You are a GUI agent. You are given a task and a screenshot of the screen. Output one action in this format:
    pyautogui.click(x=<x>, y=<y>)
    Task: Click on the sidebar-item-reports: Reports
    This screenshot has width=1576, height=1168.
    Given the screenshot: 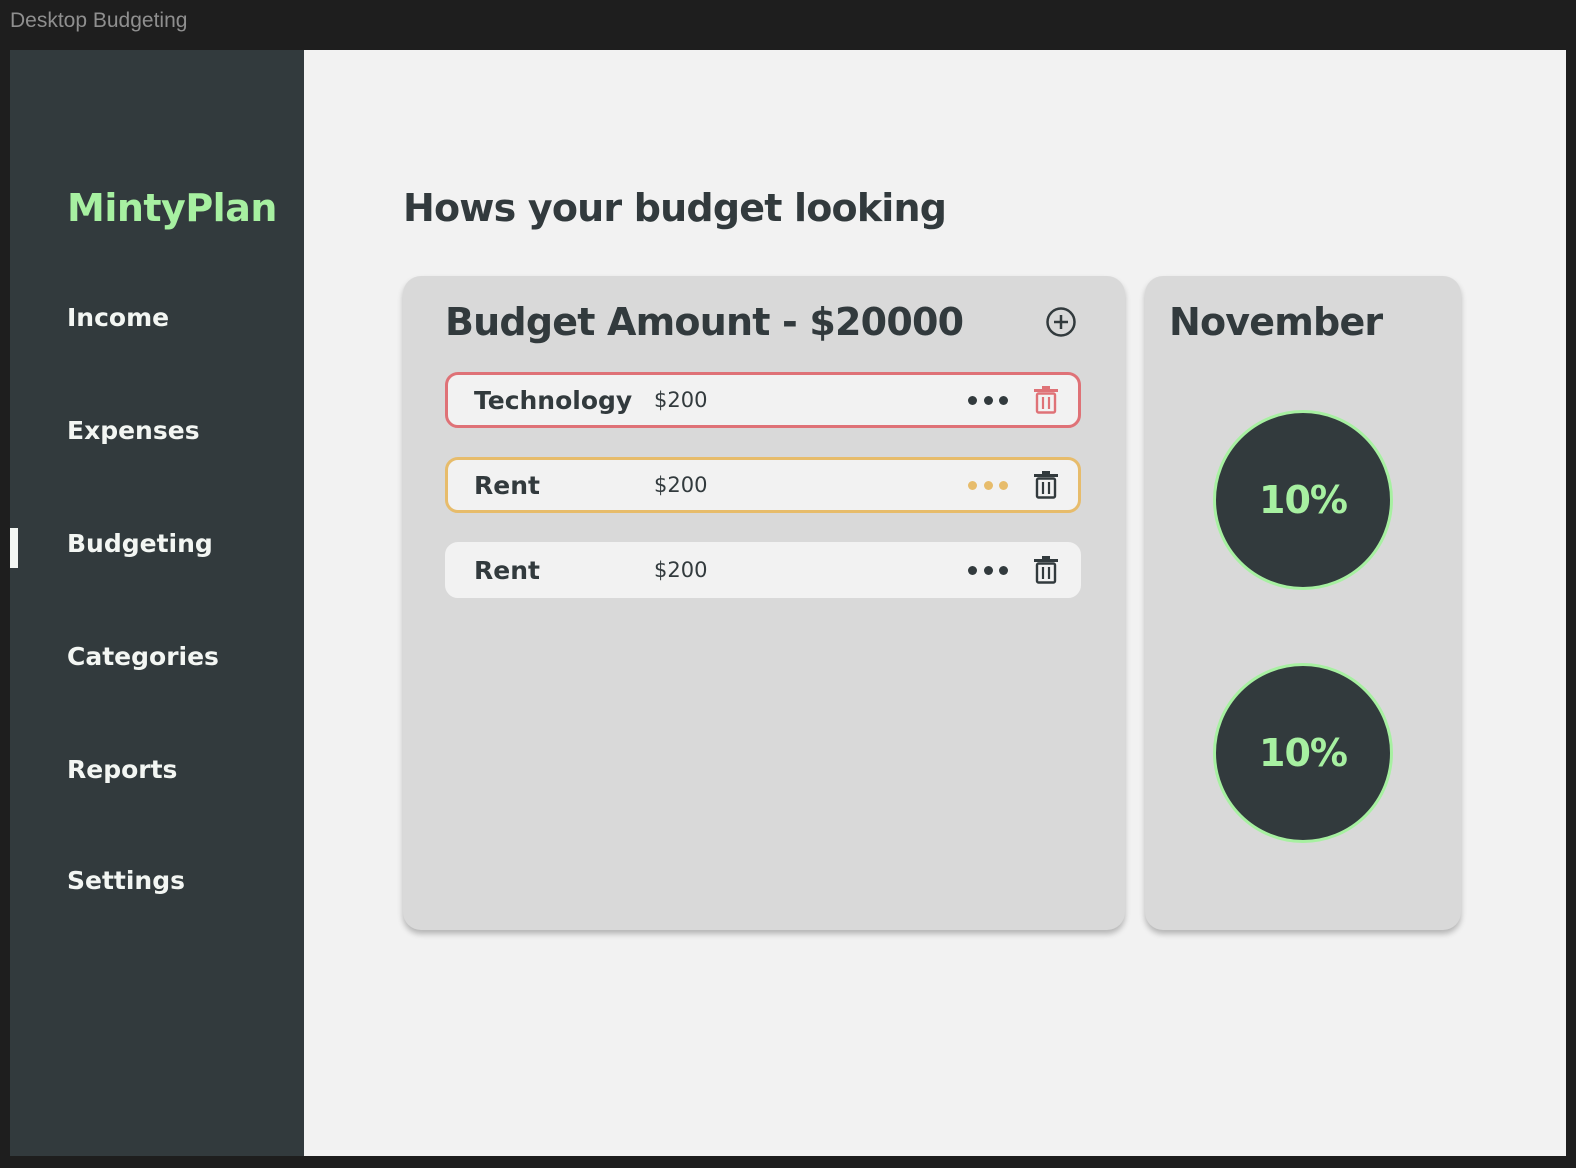 What is the action you would take?
    pyautogui.click(x=122, y=769)
    